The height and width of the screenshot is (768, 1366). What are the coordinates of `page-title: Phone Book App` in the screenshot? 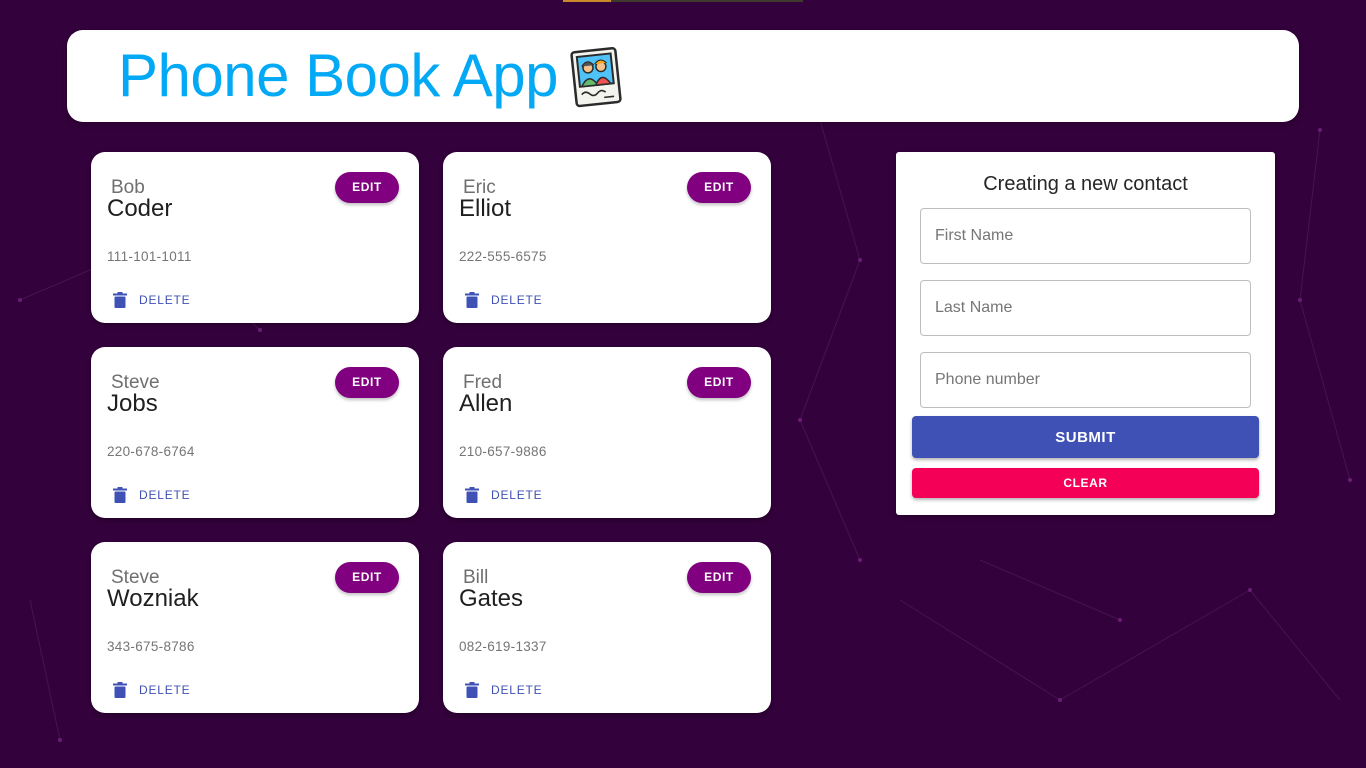 It's located at (338, 75).